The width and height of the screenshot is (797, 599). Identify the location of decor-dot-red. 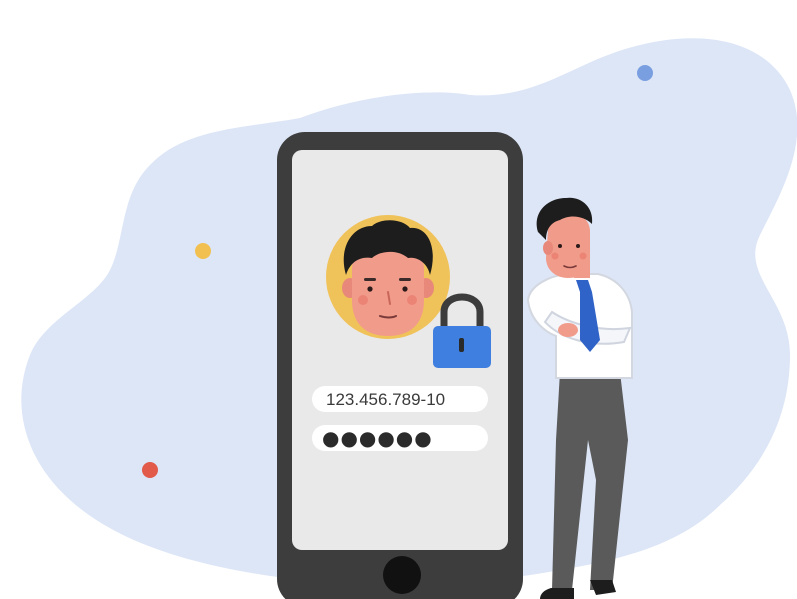
(150, 470).